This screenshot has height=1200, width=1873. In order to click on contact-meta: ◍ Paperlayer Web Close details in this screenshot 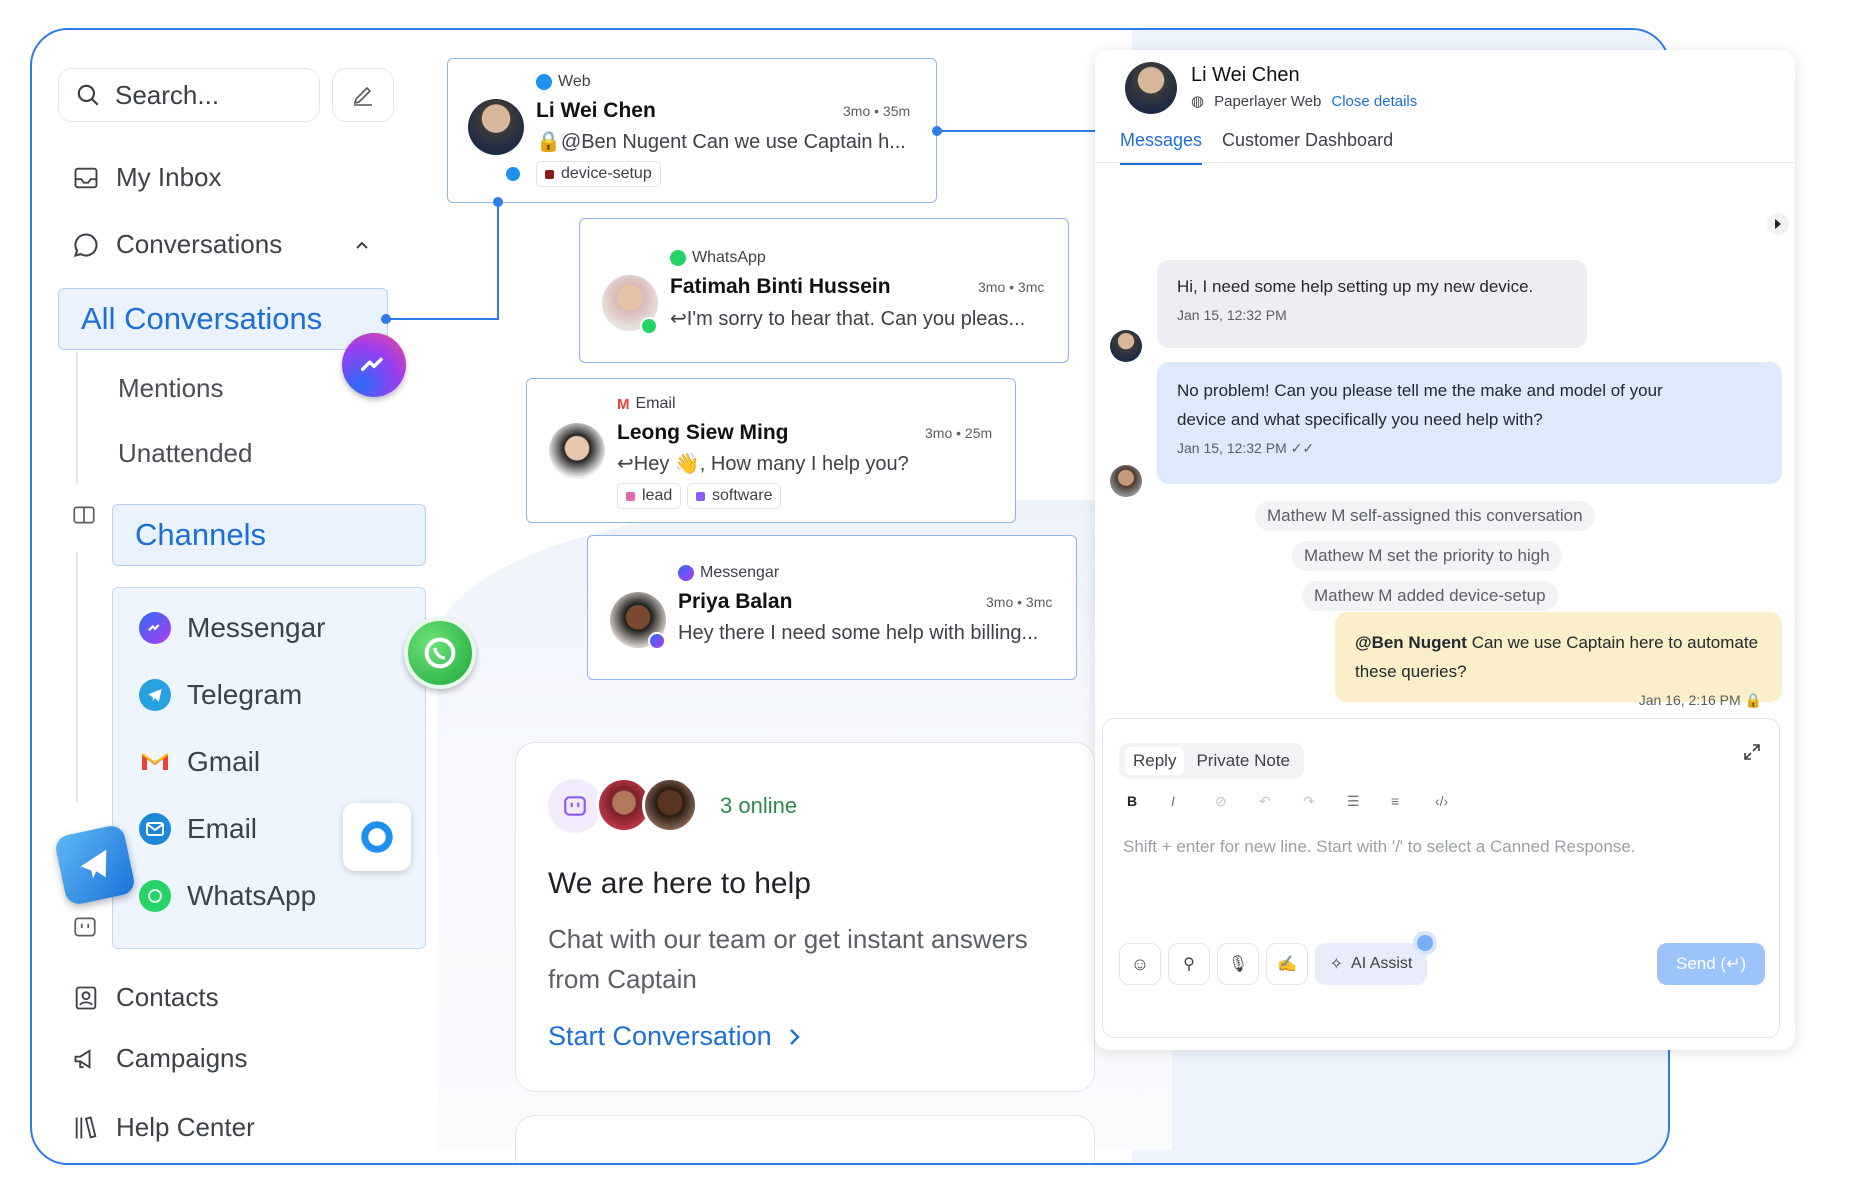, I will do `click(1304, 101)`.